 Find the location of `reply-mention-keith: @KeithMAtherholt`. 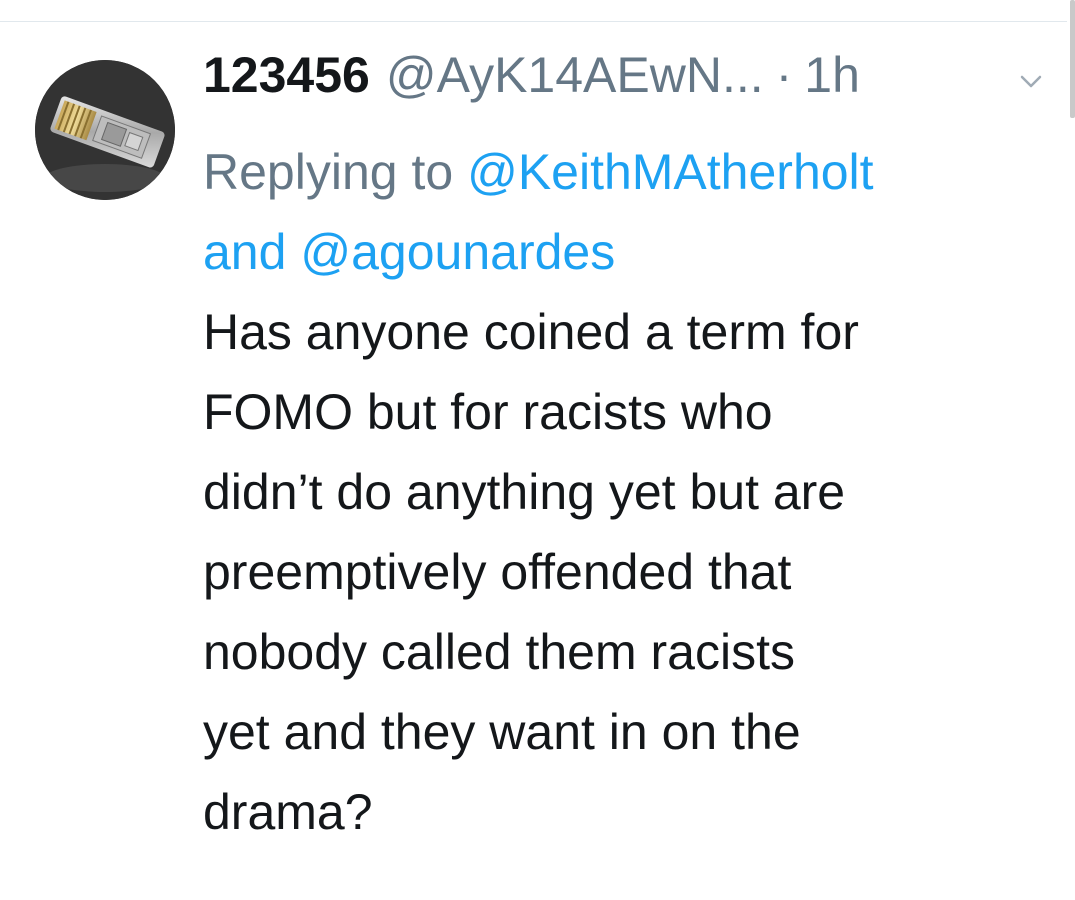

reply-mention-keith: @KeithMAtherholt is located at coordinates (670, 172).